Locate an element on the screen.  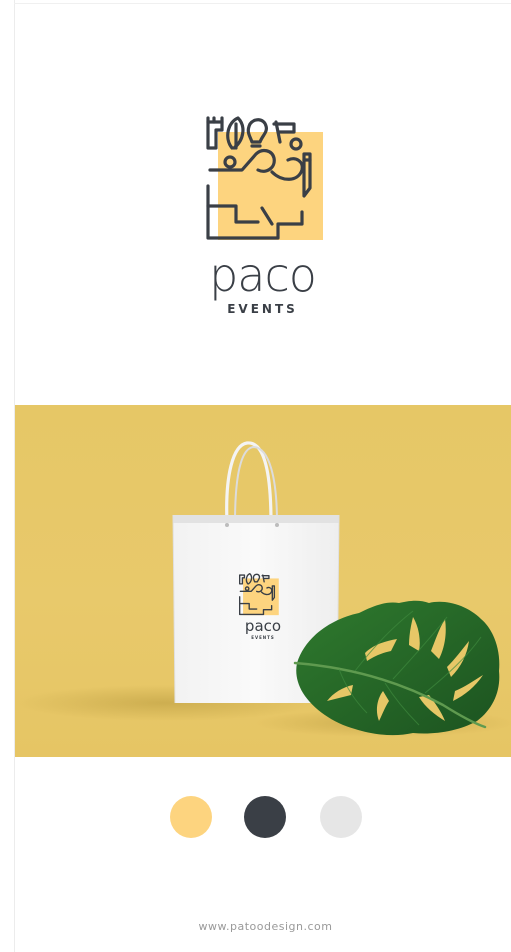
brand-wordmark: paco is located at coordinates (263, 275).